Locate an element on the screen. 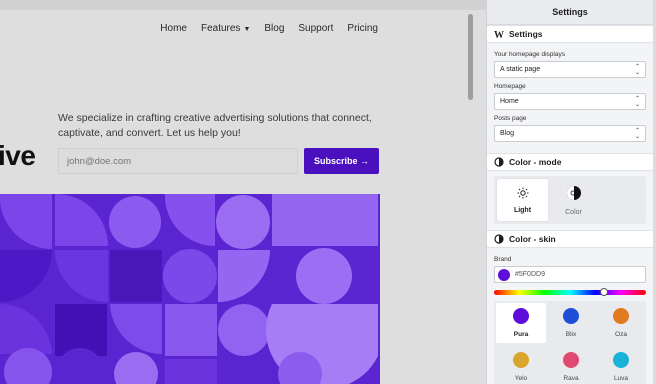  color-mode-title: Color - mode is located at coordinates (535, 162).